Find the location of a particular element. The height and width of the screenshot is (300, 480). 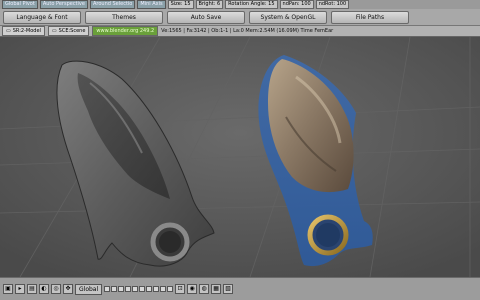

screen-name: SR:2-Model is located at coordinates (26, 31).